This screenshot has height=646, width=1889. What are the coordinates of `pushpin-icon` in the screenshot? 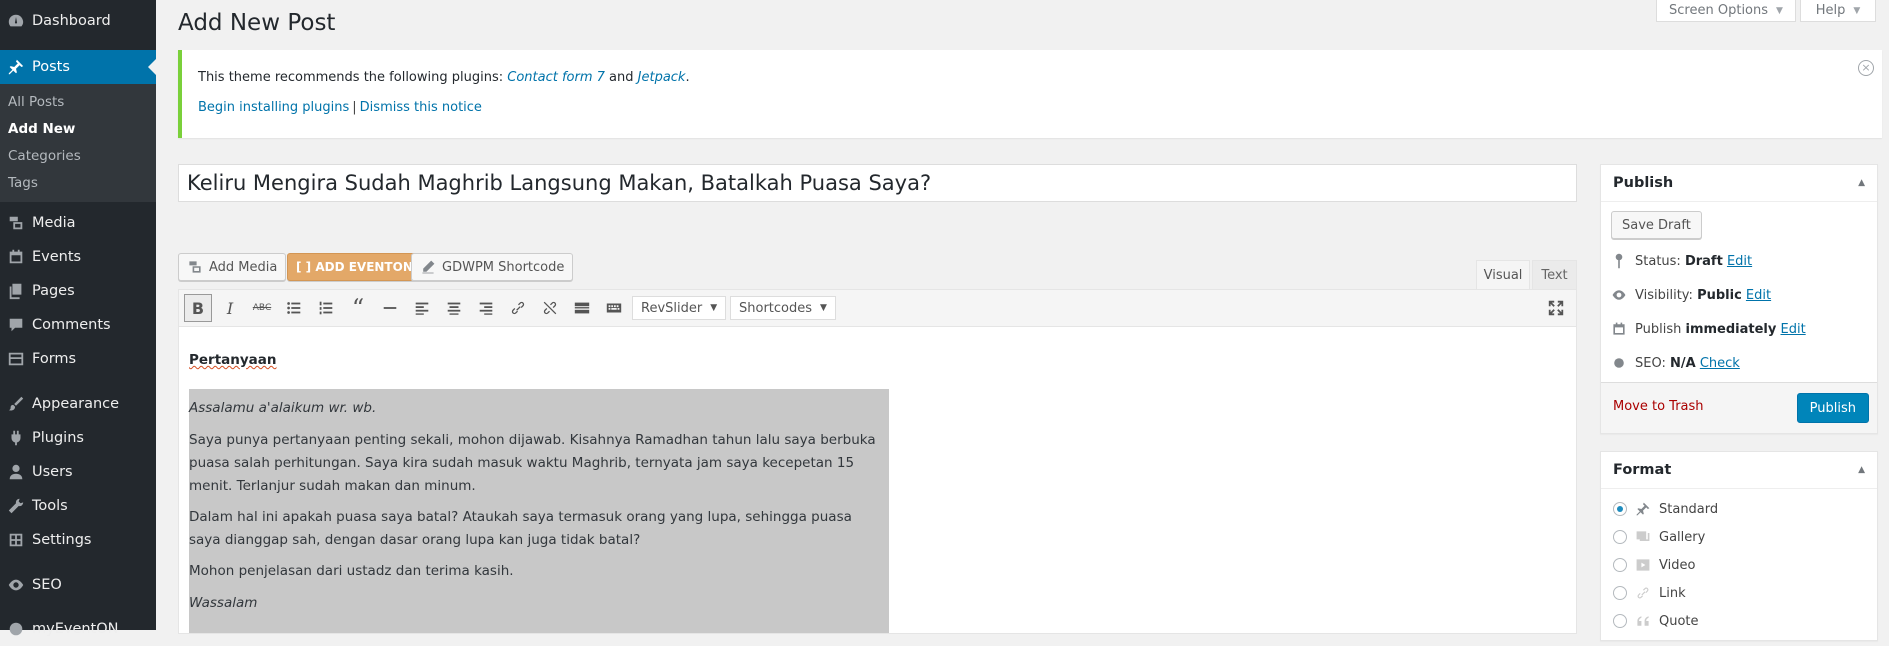 It's located at (16, 67).